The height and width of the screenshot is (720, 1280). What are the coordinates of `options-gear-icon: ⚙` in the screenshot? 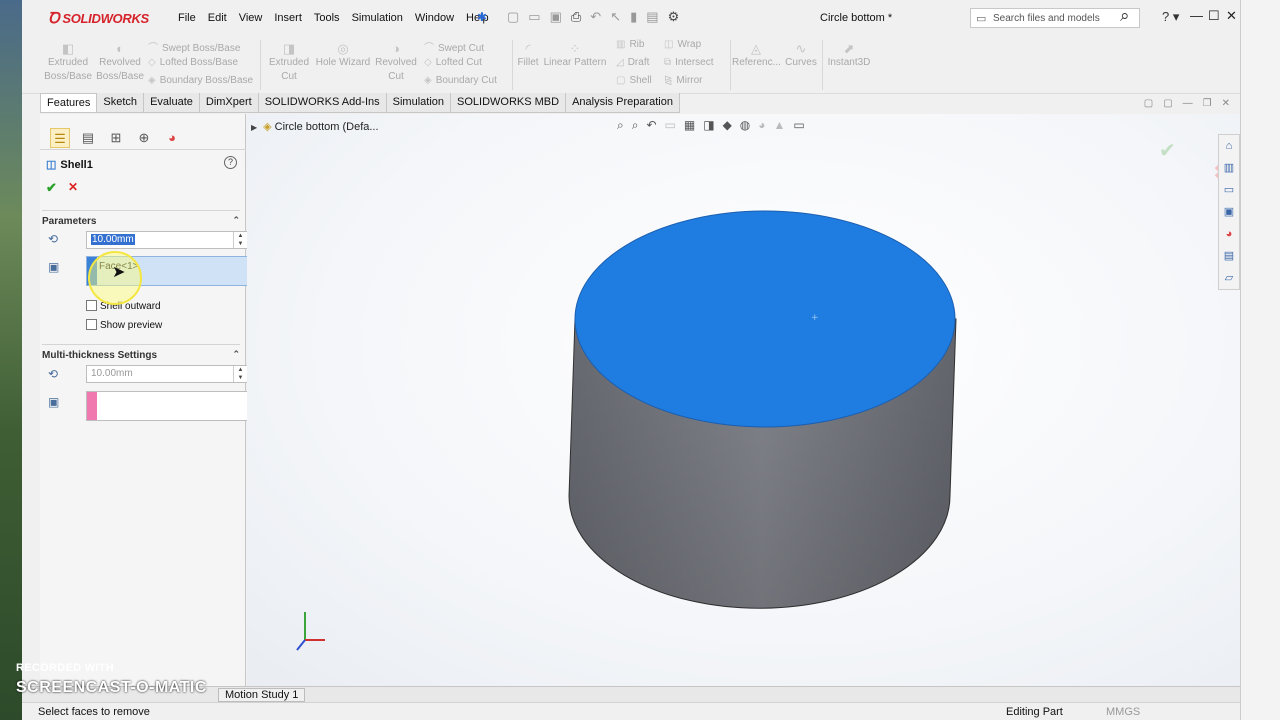 It's located at (674, 17).